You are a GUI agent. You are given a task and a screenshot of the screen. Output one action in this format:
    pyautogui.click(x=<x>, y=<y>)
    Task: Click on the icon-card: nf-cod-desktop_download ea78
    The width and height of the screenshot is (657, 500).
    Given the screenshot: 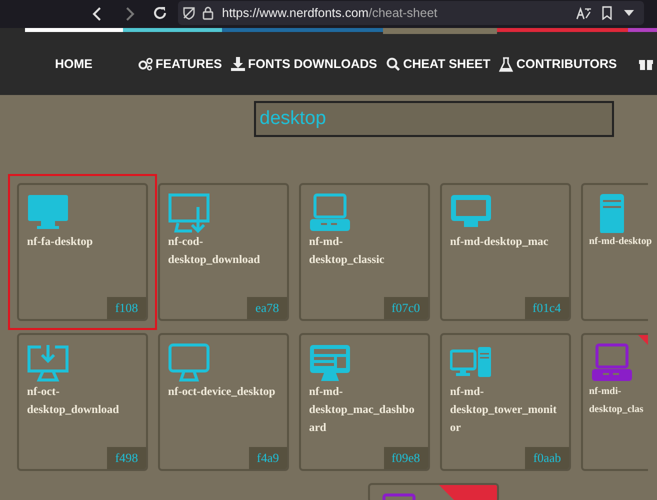 What is the action you would take?
    pyautogui.click(x=223, y=252)
    